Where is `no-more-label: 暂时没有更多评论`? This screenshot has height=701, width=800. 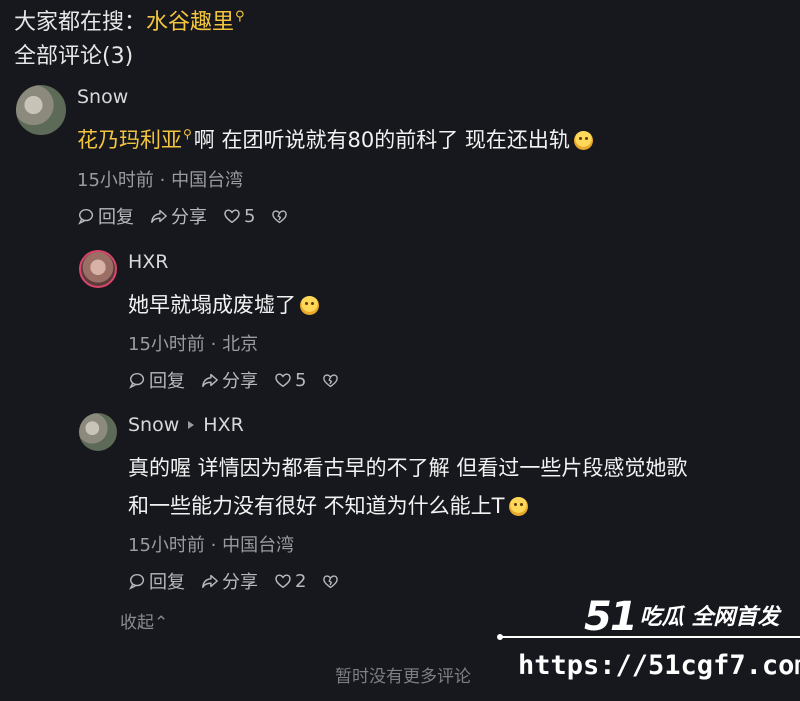 no-more-label: 暂时没有更多评论 is located at coordinates (403, 677).